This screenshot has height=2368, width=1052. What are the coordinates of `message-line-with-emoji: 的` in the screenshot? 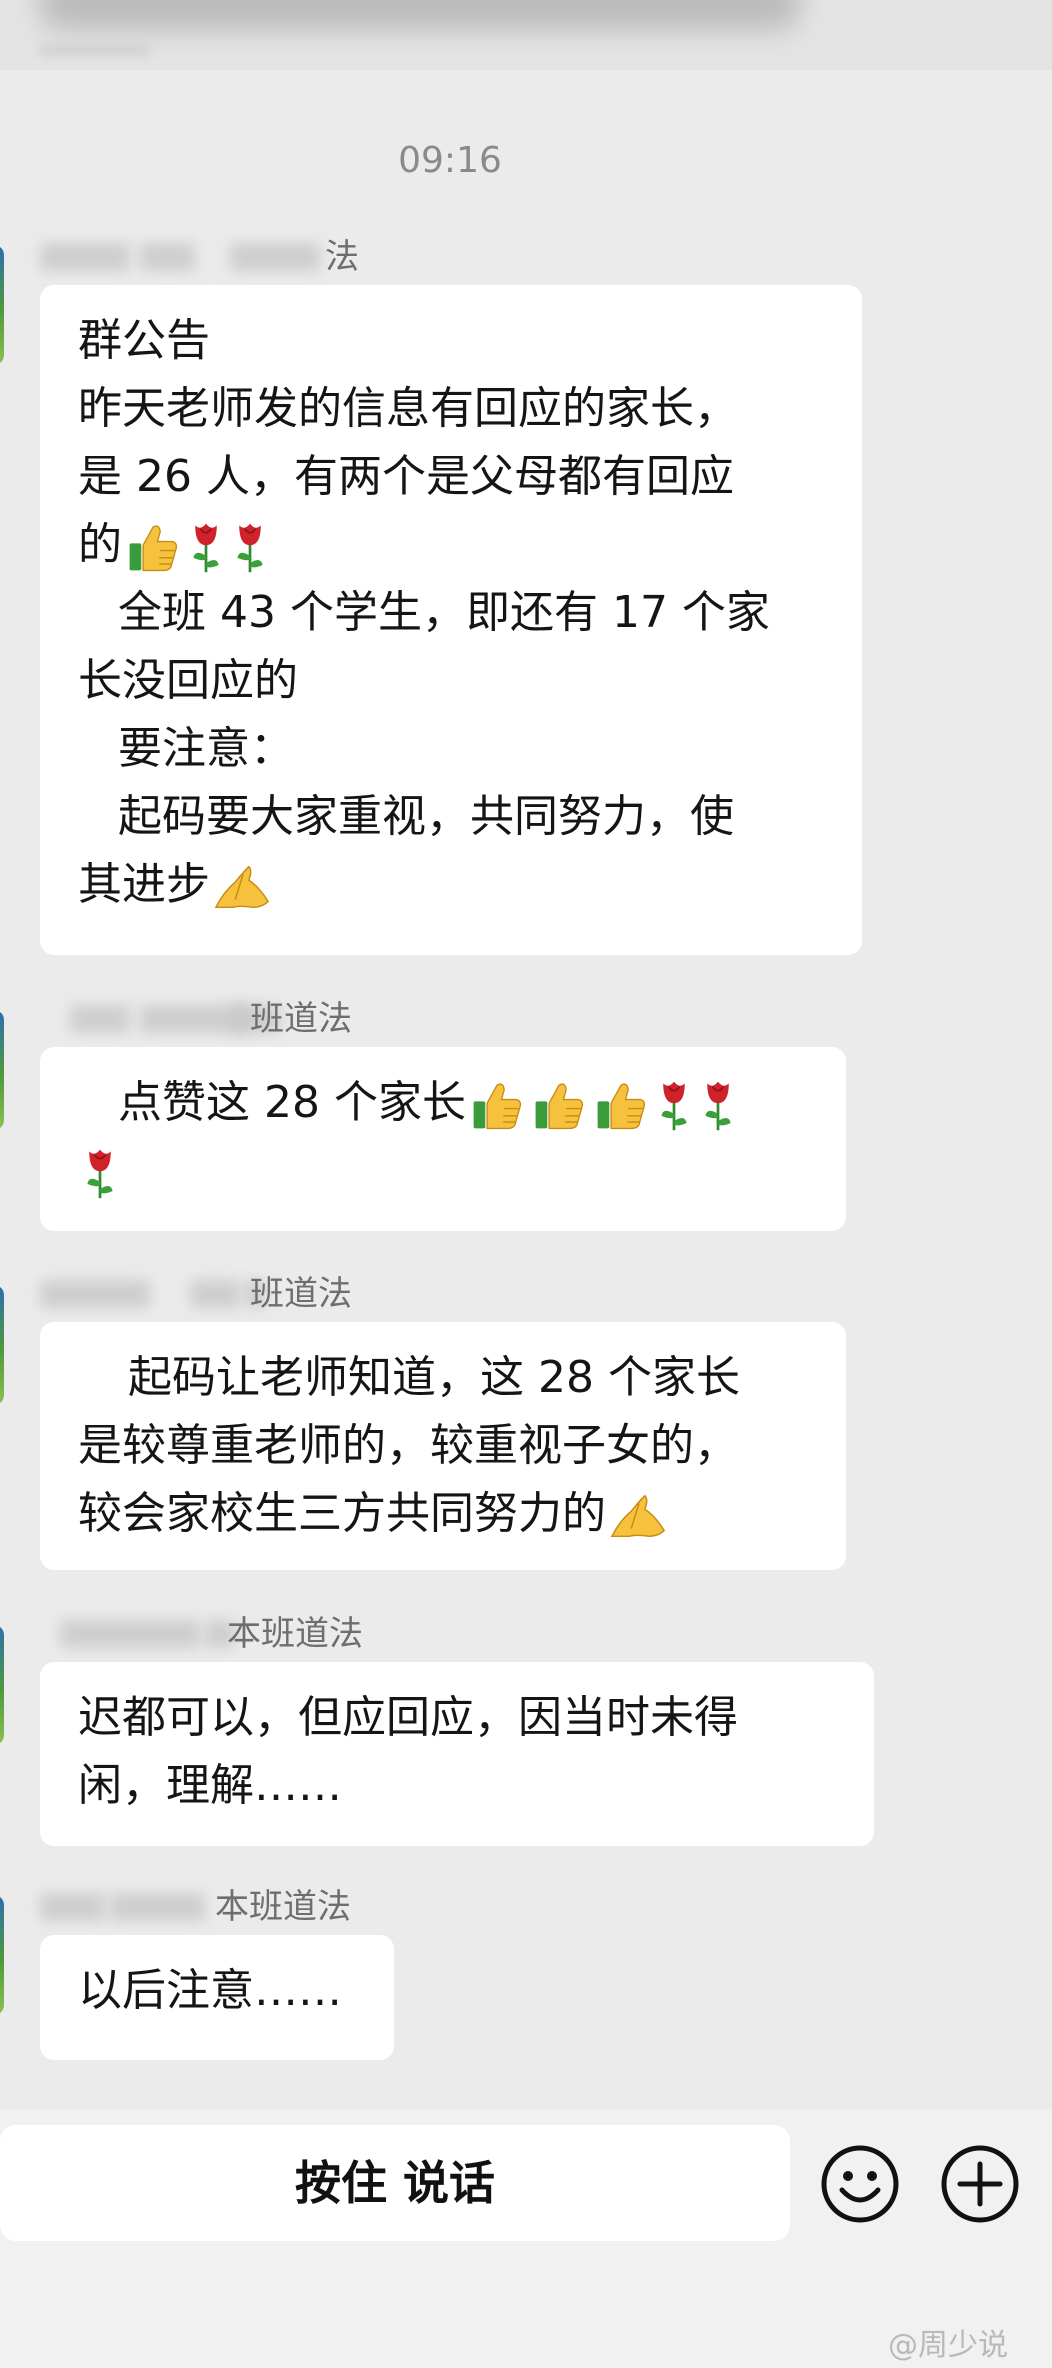 It's located at (451, 545).